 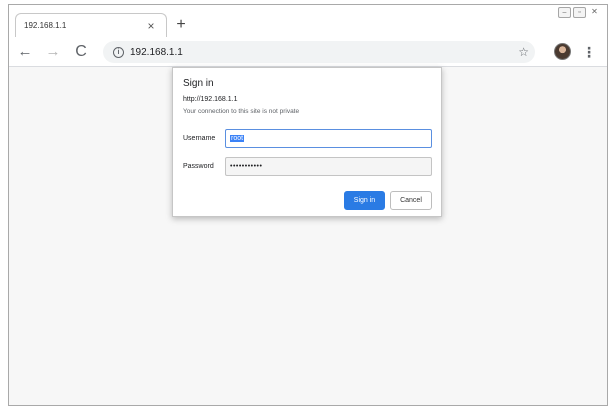 I want to click on minimize-icon: –, so click(x=564, y=12).